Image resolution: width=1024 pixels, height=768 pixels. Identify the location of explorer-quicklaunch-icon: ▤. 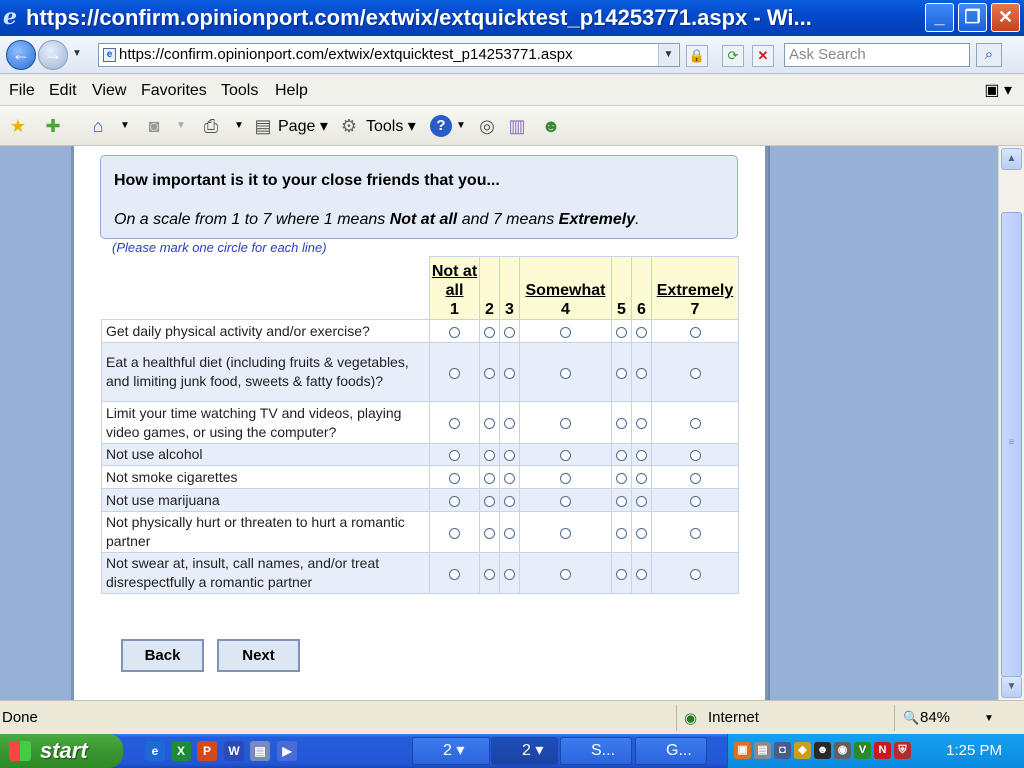
(260, 751).